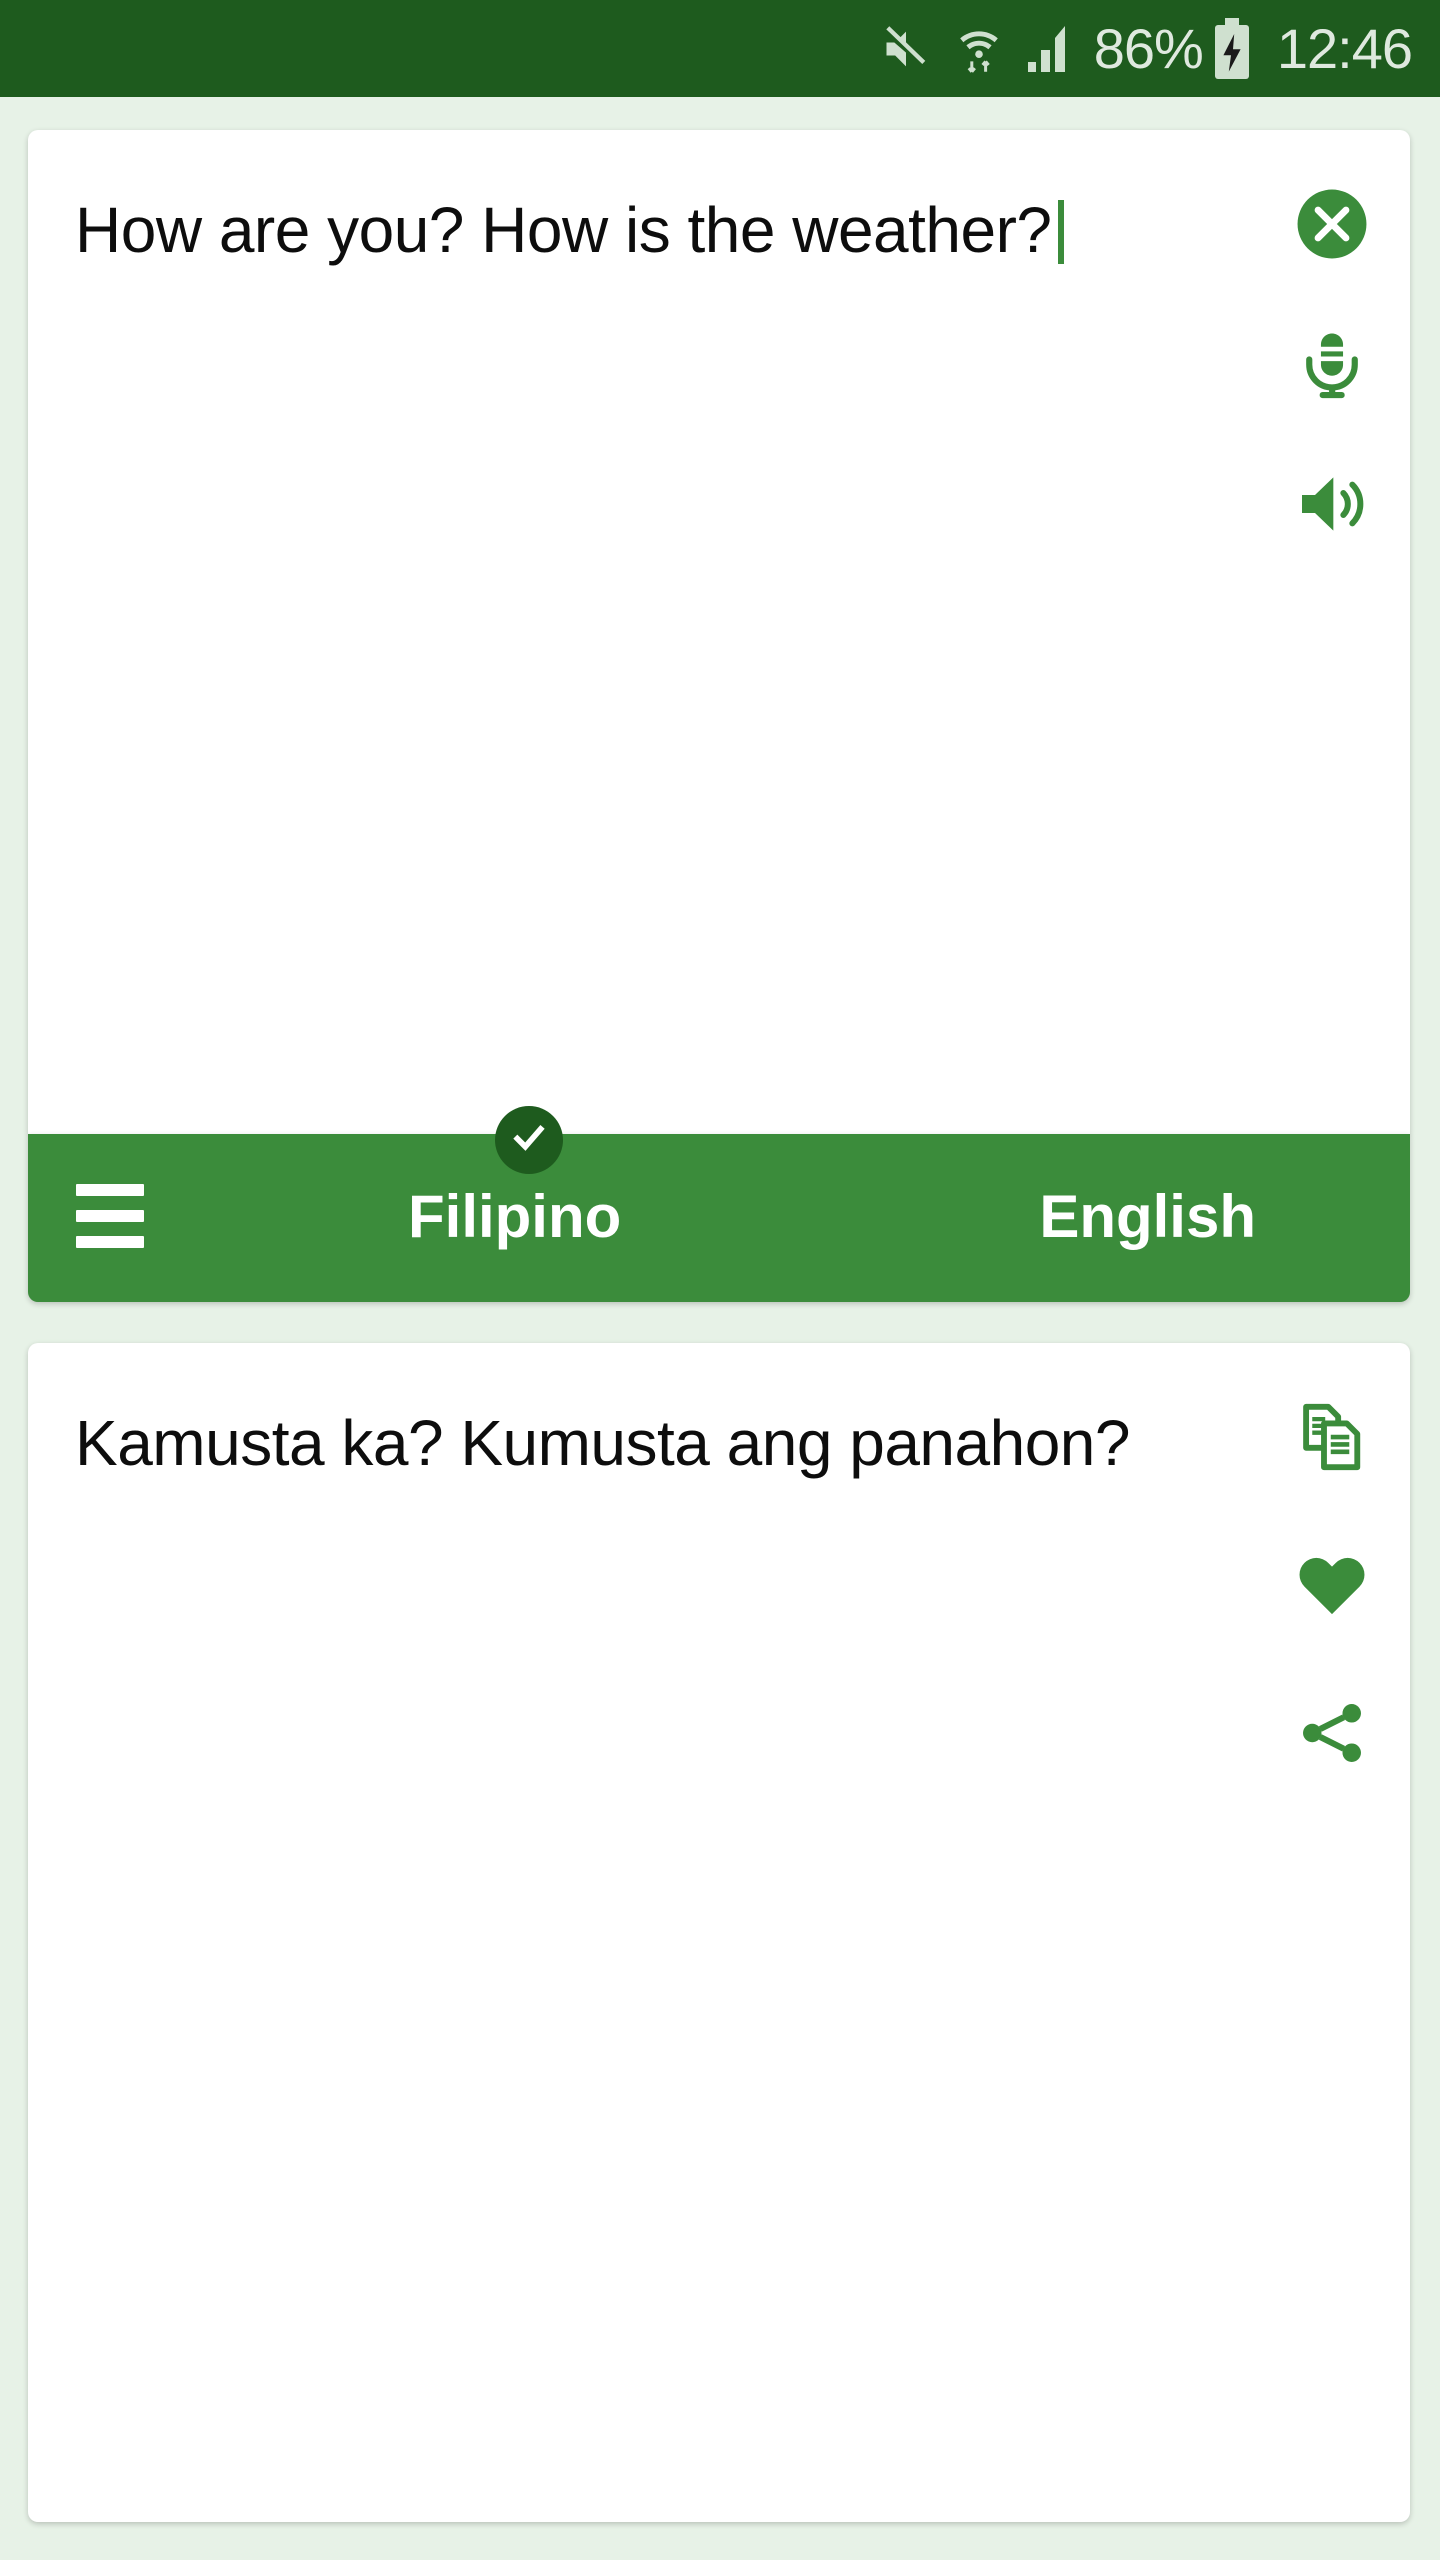 The width and height of the screenshot is (1440, 2560). I want to click on status-clock: 12:46, so click(1344, 48).